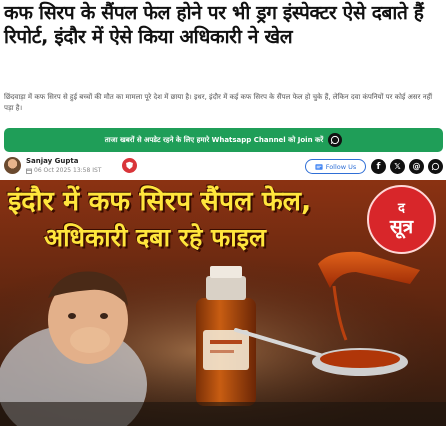 Image resolution: width=446 pixels, height=434 pixels. What do you see at coordinates (68, 170) in the screenshot?
I see `publish-date-text: 06 Oct 2025 13:58 IST` at bounding box center [68, 170].